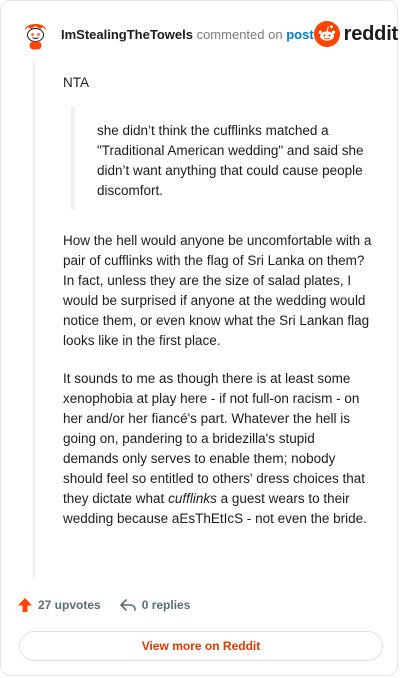  What do you see at coordinates (127, 34) in the screenshot?
I see `username-link: ImStealingTheTowels` at bounding box center [127, 34].